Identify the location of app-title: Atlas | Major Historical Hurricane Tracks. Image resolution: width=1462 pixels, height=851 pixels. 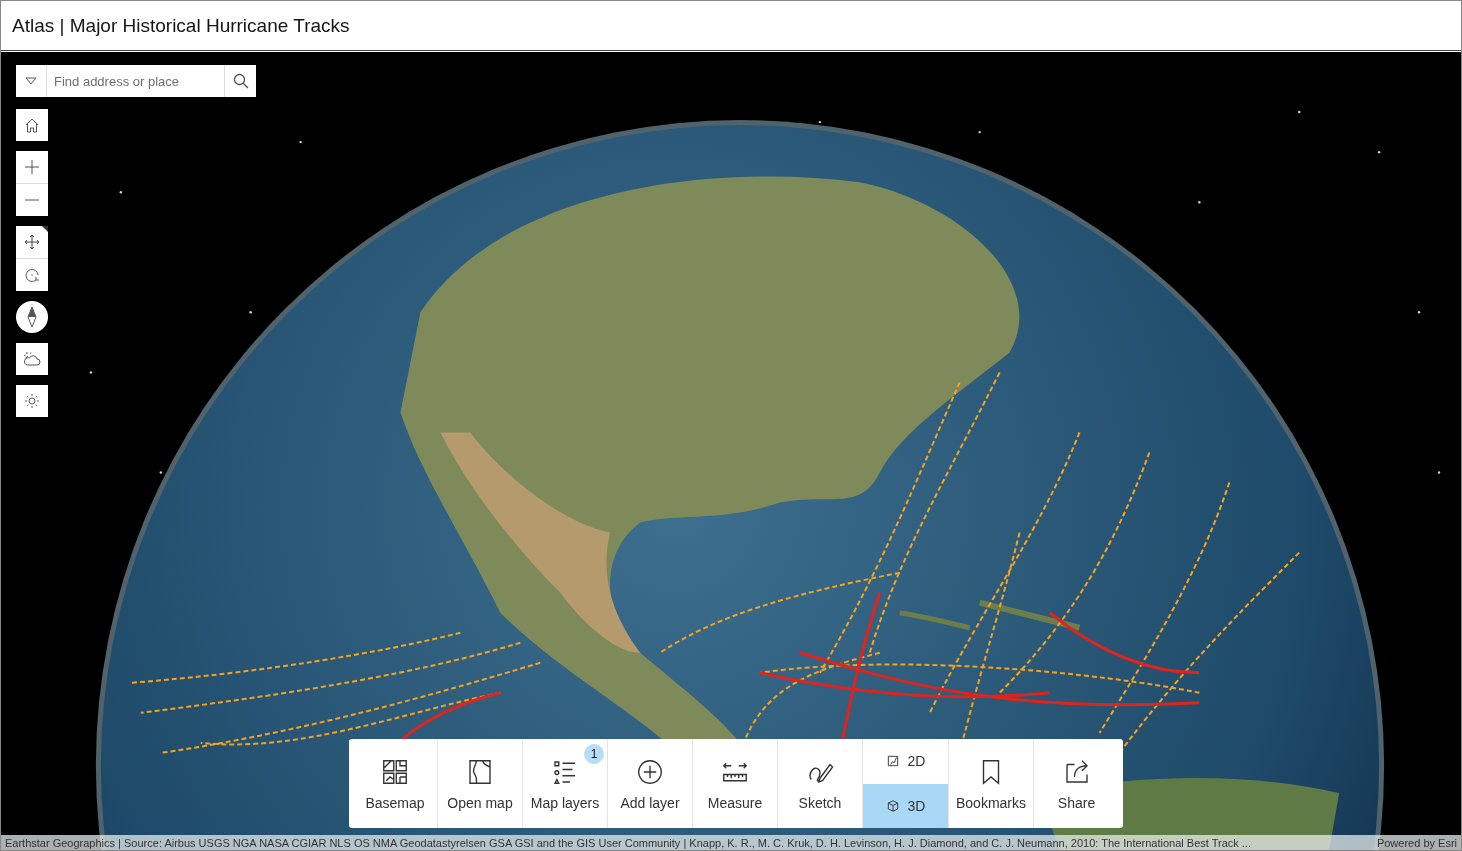
(181, 25).